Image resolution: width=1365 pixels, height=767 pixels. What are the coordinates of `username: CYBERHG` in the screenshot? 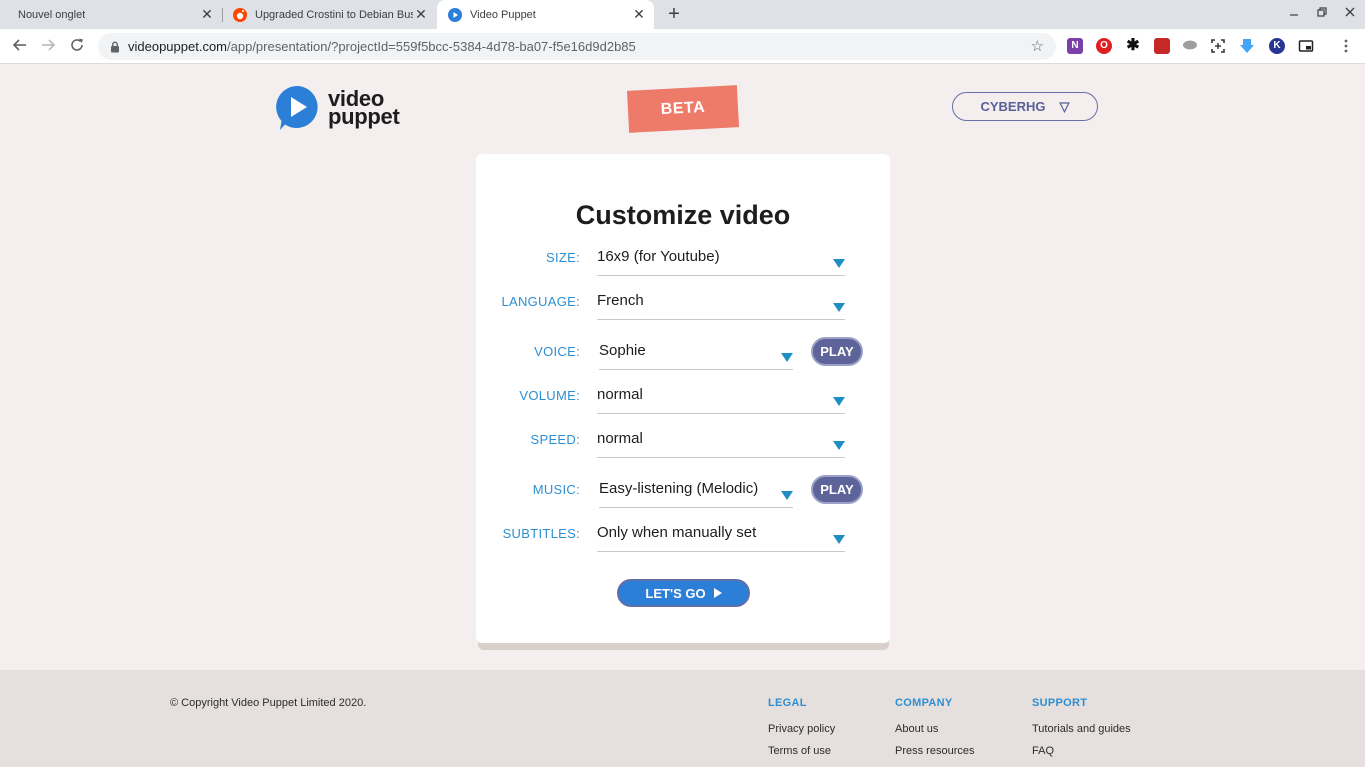 It's located at (1013, 106).